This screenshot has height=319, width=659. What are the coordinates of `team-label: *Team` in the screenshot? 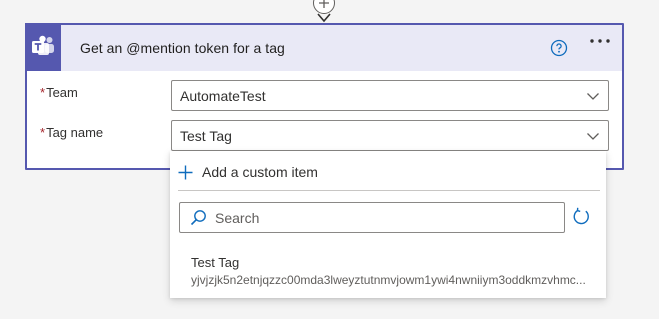 It's located at (59, 92).